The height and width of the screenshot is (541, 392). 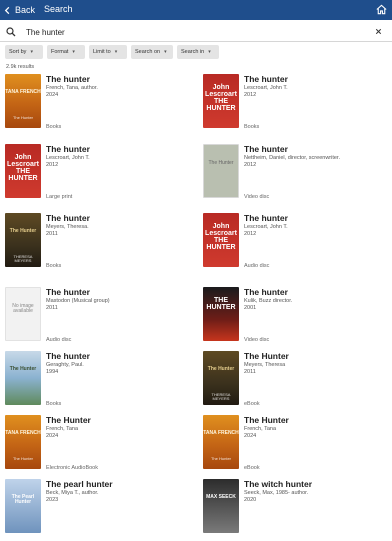 I want to click on result-year: 2024, so click(x=52, y=436).